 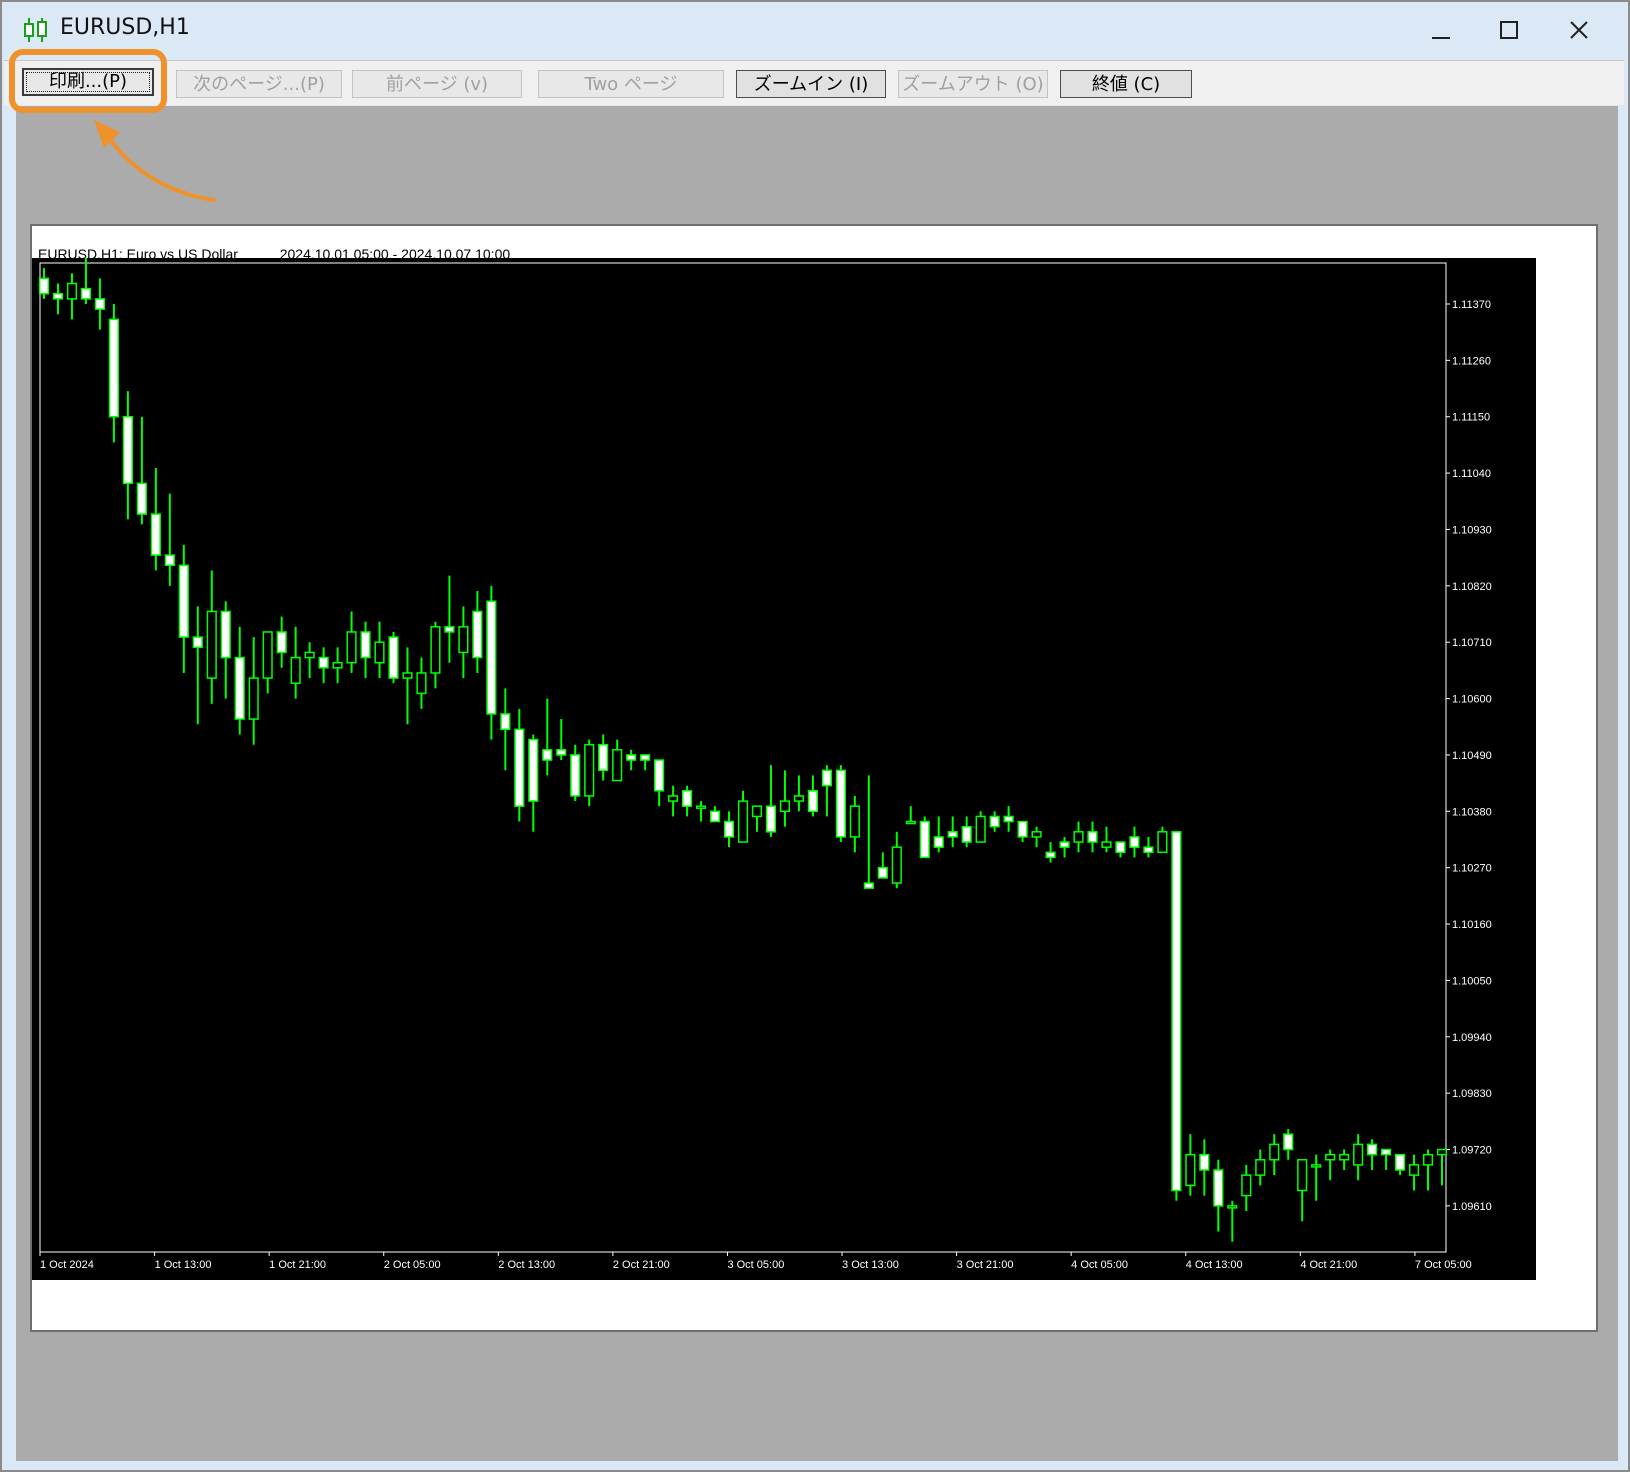 I want to click on y-tick-label: 1.10600, so click(x=1472, y=700).